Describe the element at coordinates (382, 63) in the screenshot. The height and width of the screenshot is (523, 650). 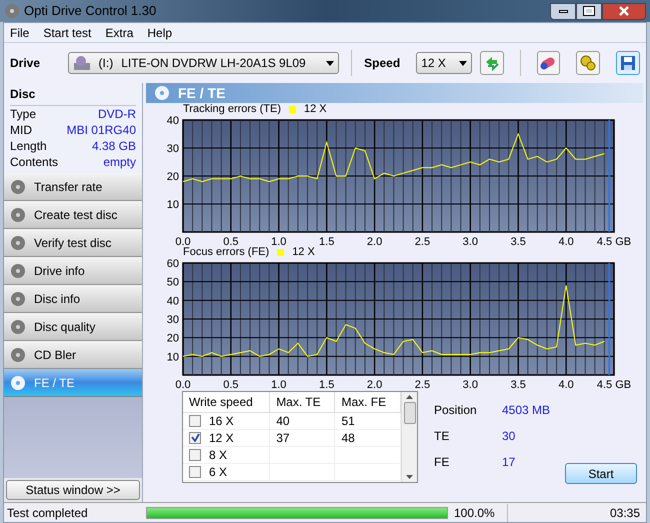
I see `speed-label: Speed` at that location.